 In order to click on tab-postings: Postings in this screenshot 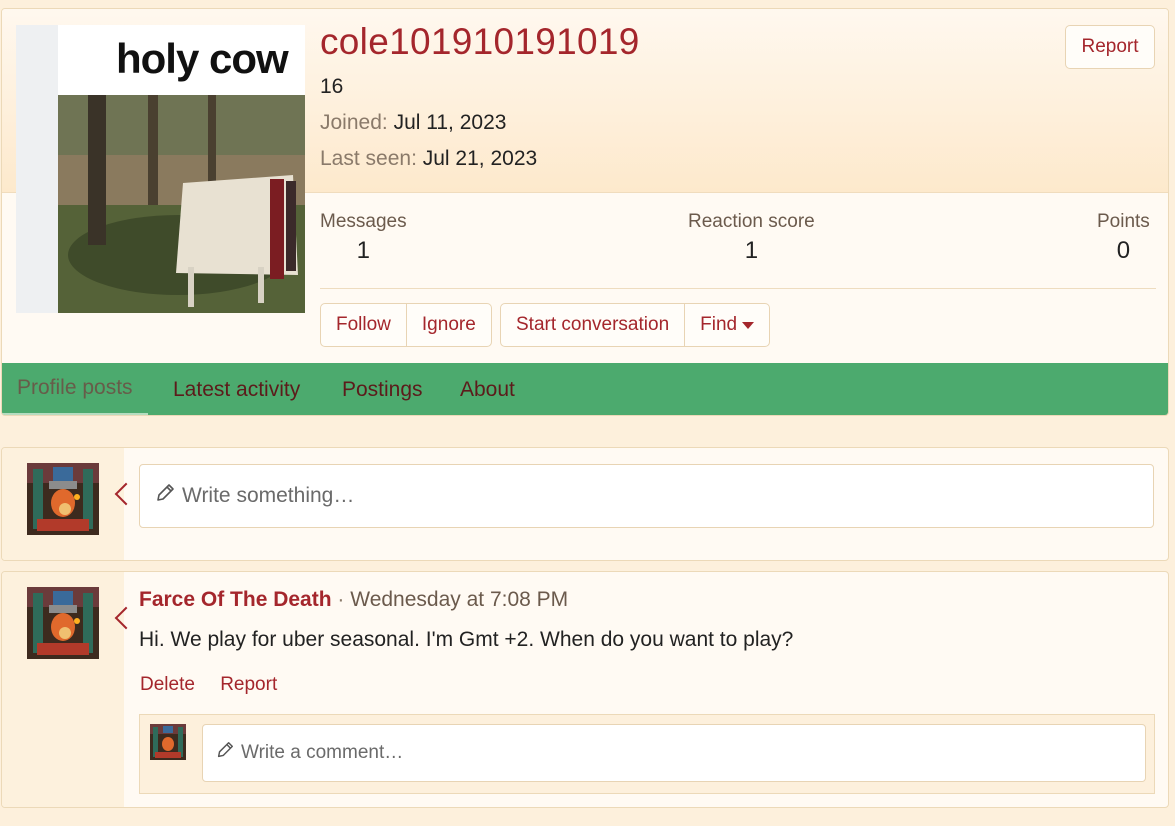, I will do `click(382, 389)`.